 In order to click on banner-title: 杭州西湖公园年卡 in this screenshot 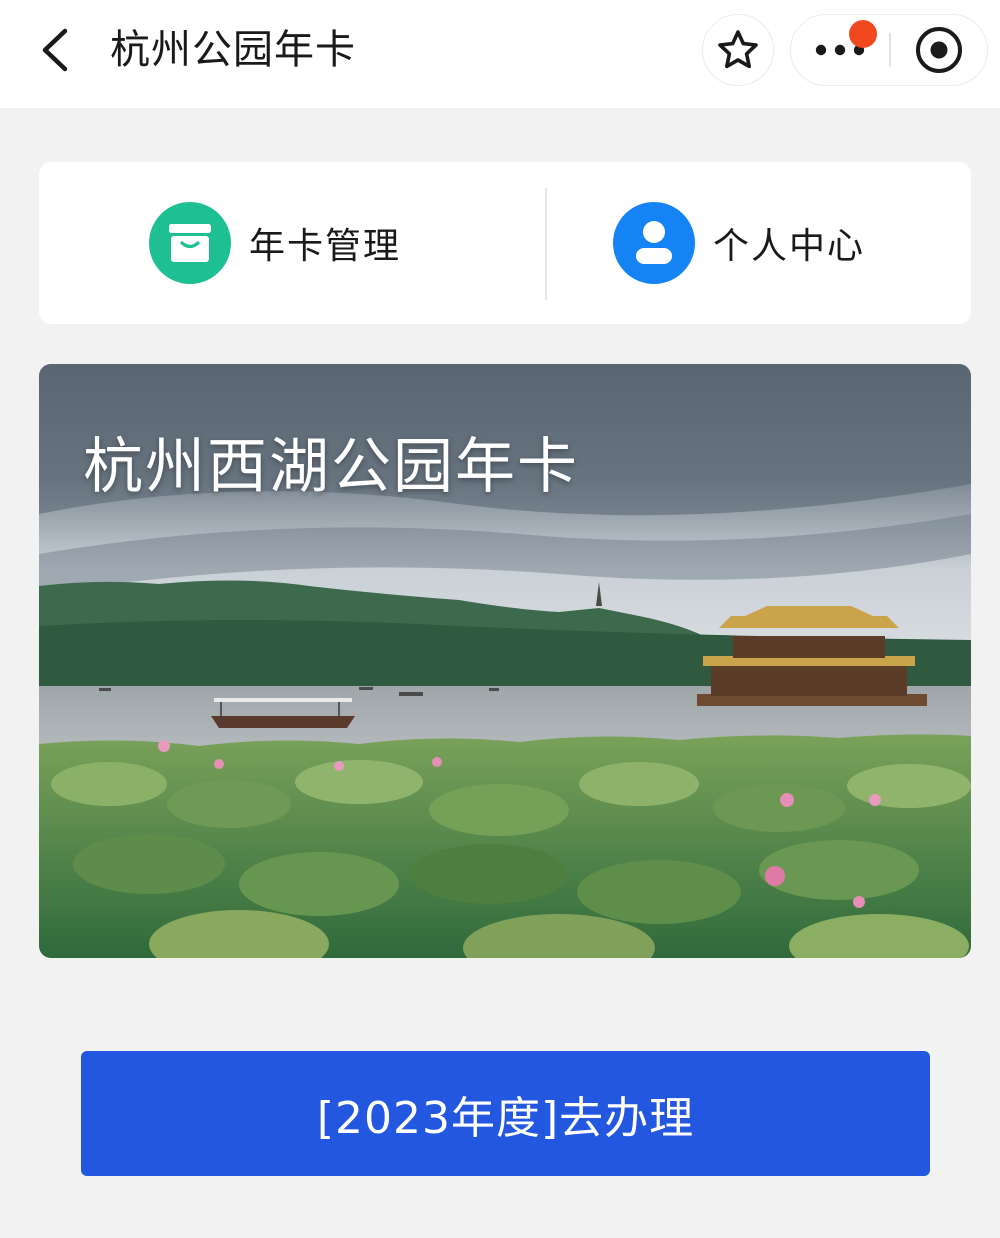, I will do `click(331, 467)`.